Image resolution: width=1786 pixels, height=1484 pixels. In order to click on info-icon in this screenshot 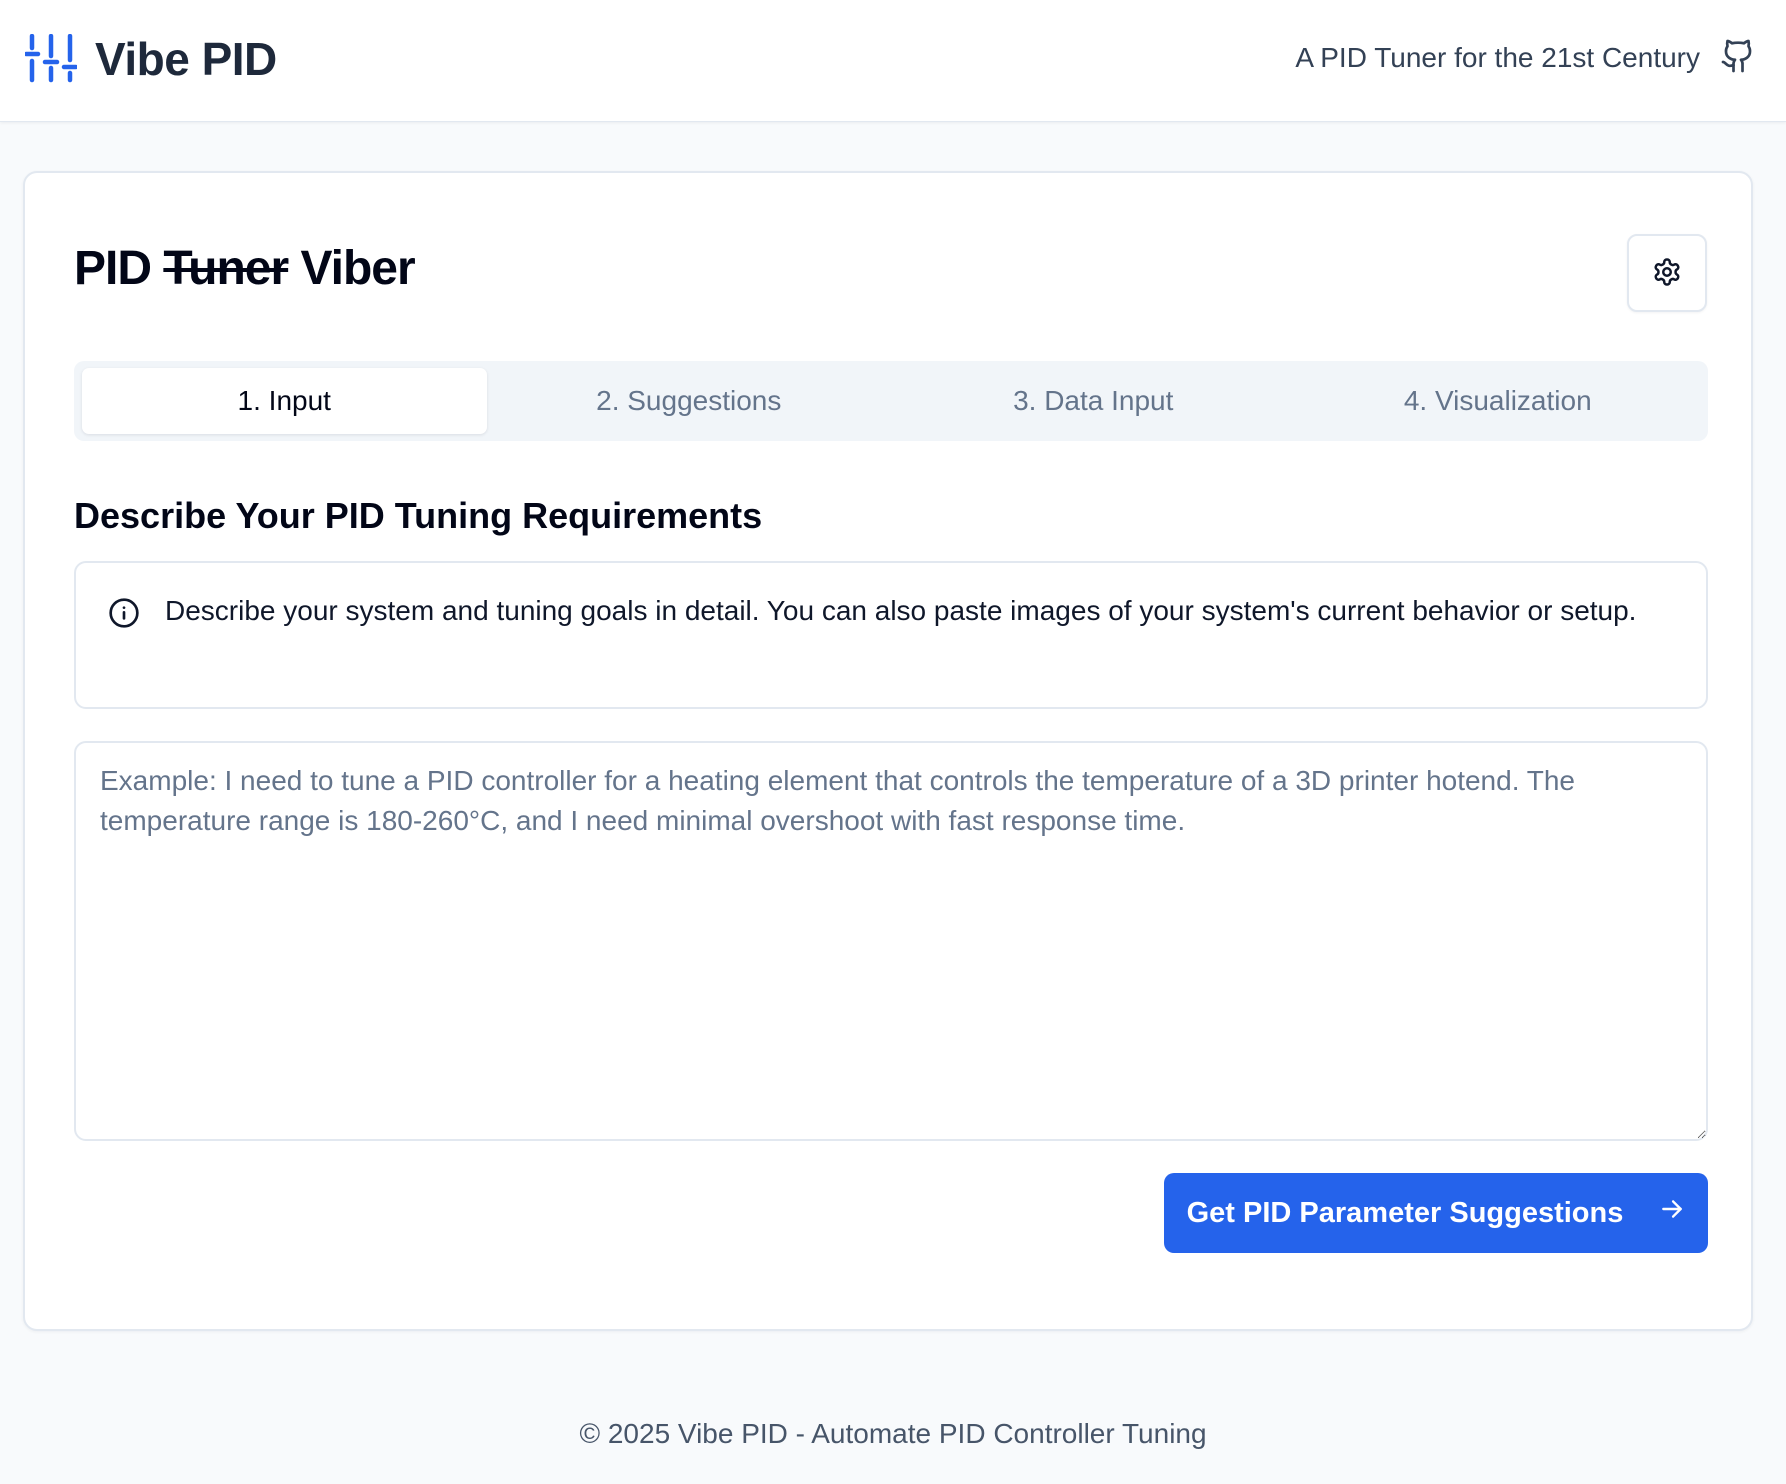, I will do `click(124, 615)`.